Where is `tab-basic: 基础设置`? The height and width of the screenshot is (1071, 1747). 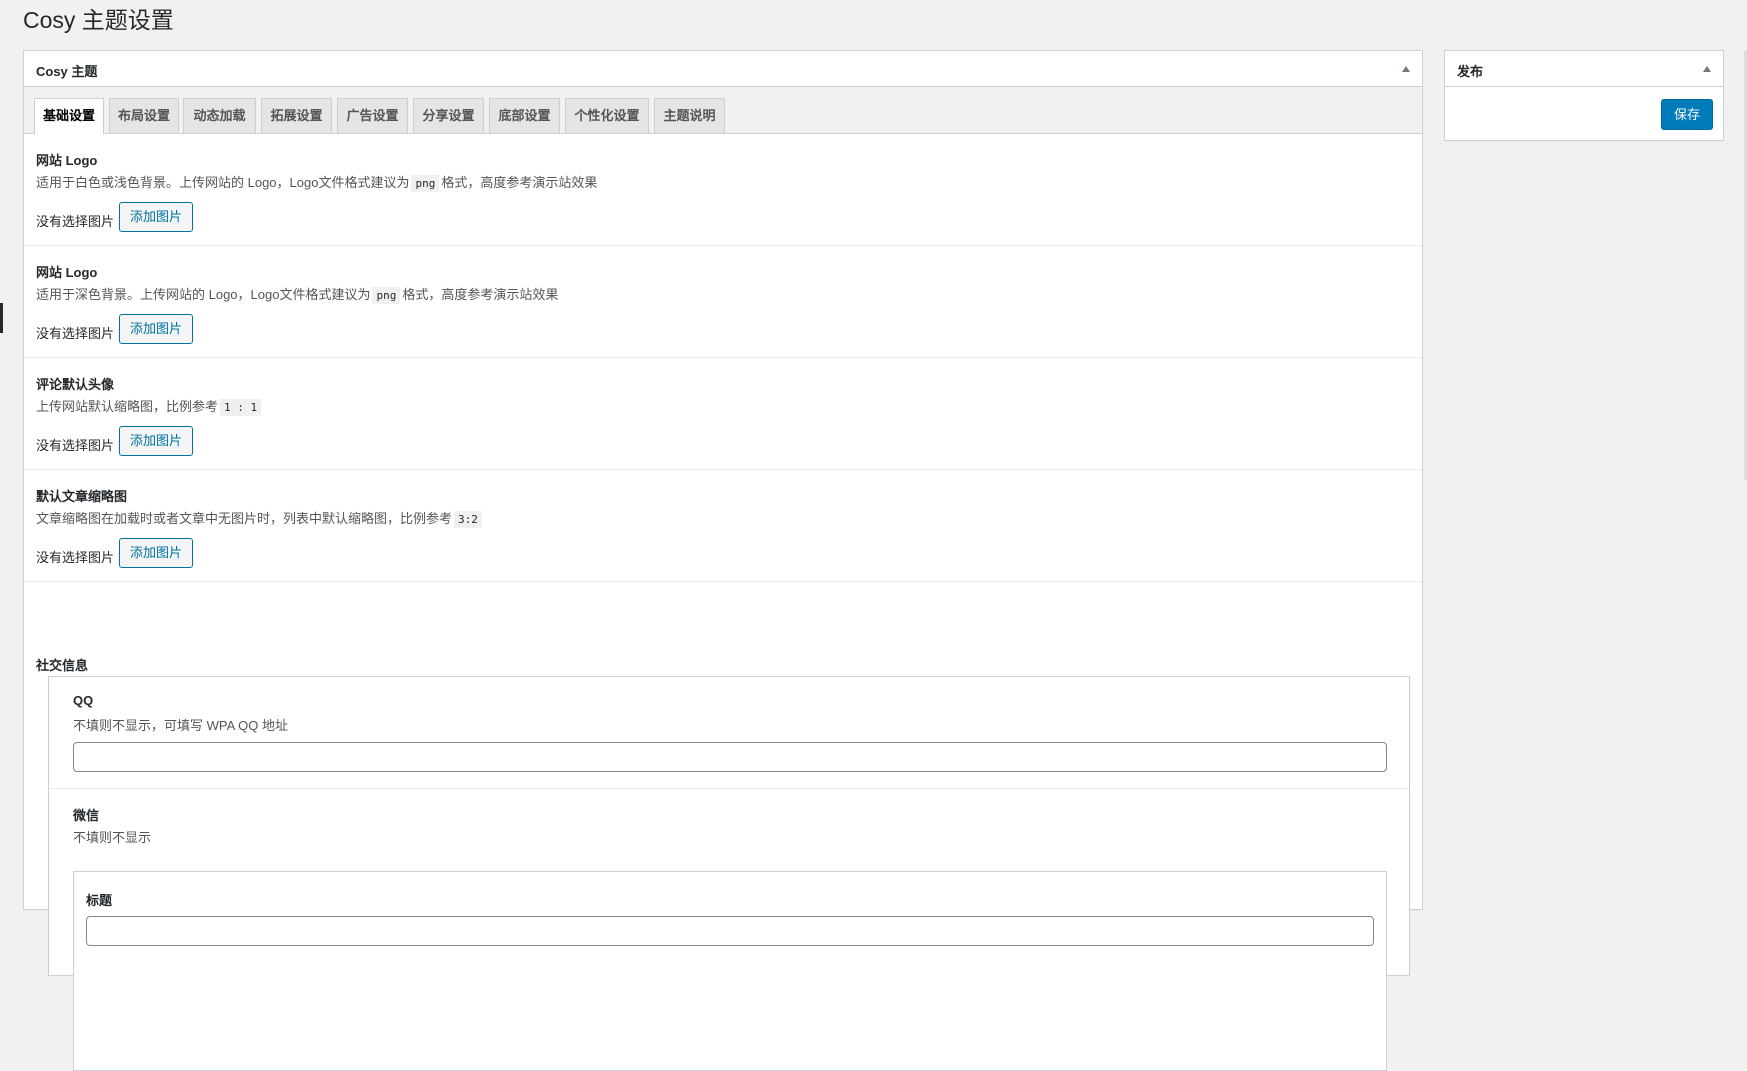 tab-basic: 基础设置 is located at coordinates (69, 116).